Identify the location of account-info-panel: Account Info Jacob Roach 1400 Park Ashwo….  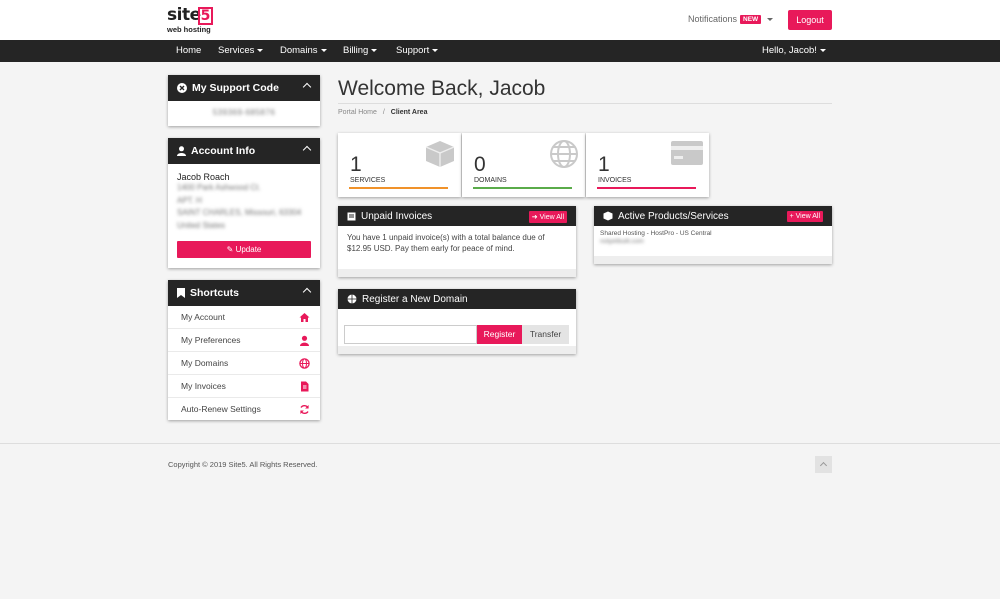
(244, 203).